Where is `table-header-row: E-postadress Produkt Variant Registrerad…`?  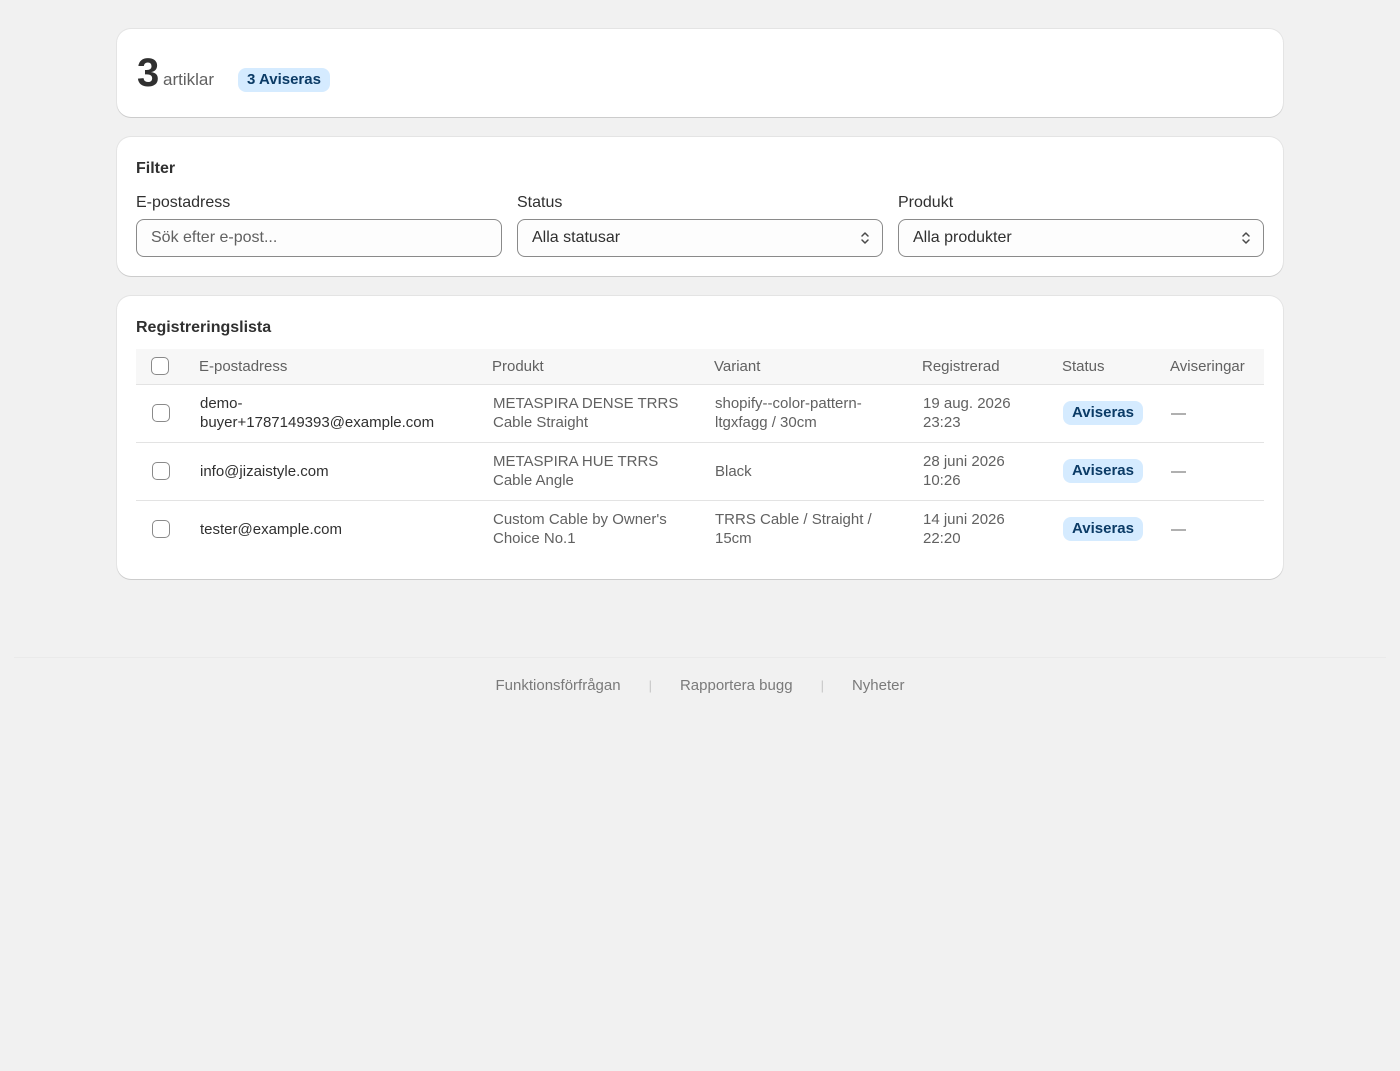 table-header-row: E-postadress Produkt Variant Registrerad… is located at coordinates (700, 367).